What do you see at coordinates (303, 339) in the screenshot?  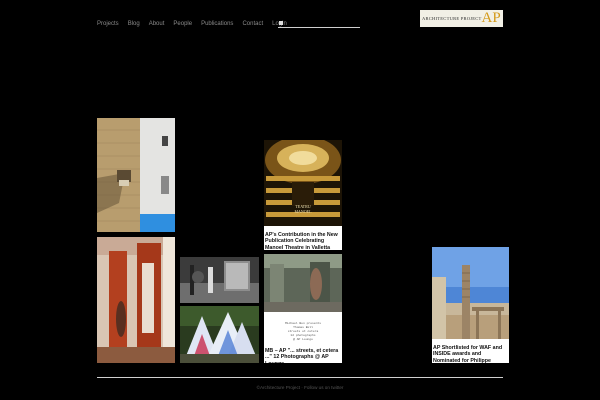 I see `card-line: @ AP Lounge` at bounding box center [303, 339].